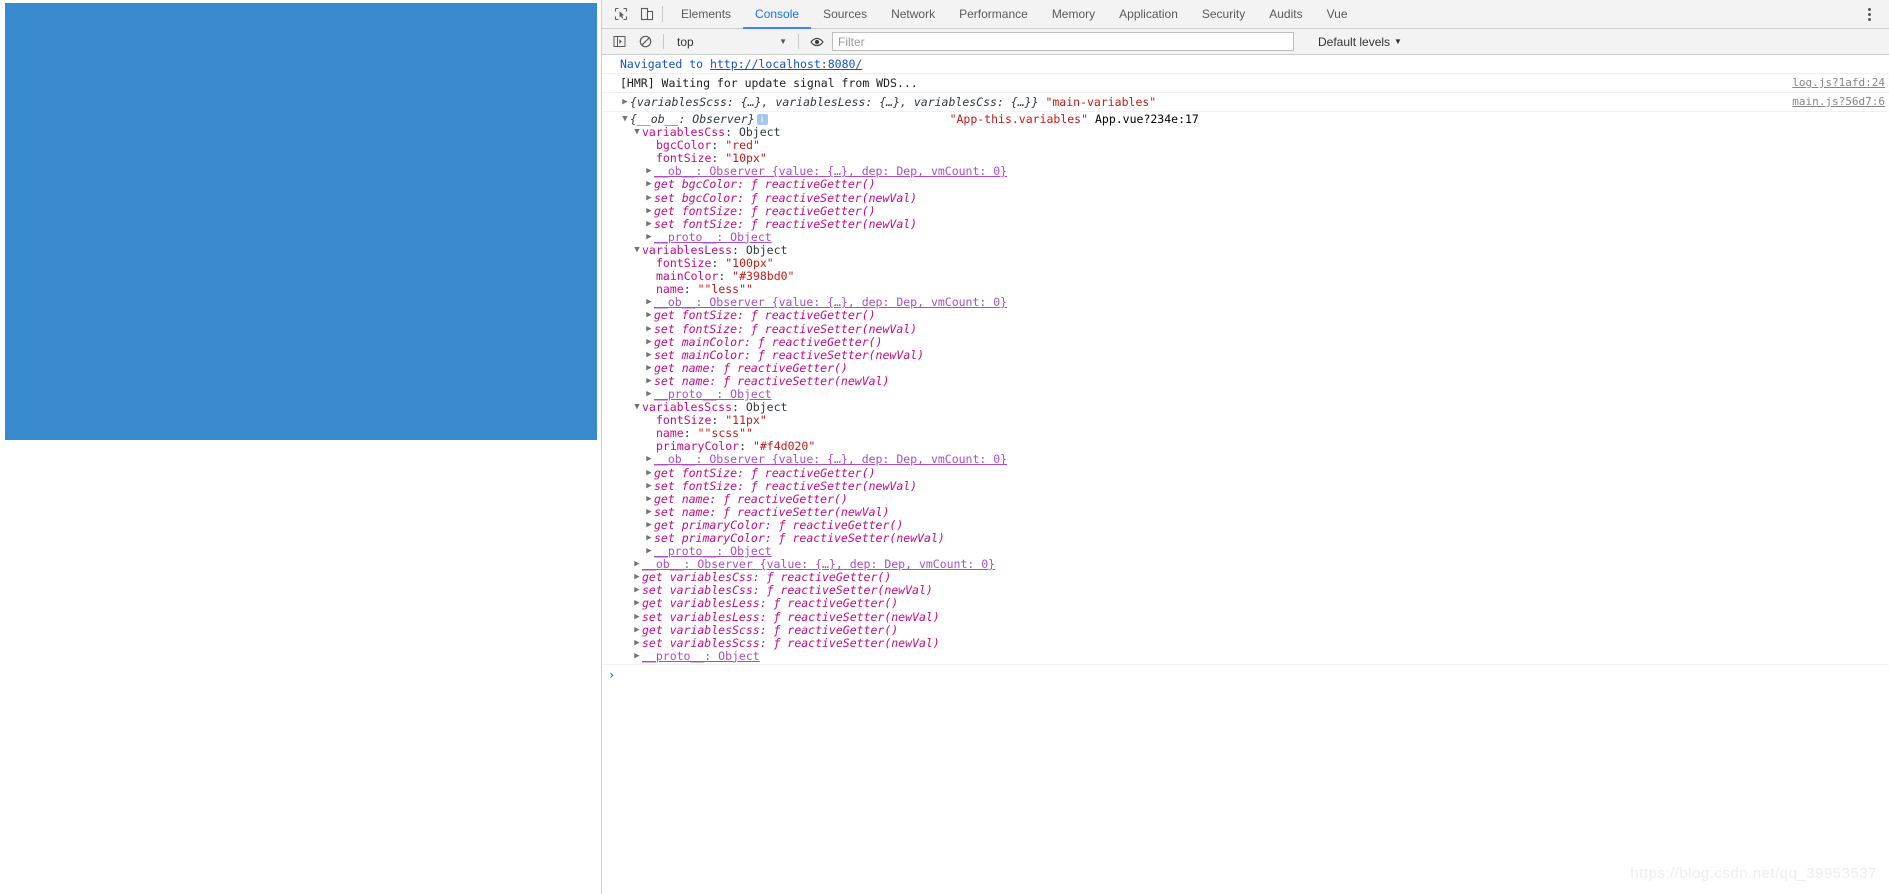 This screenshot has width=1889, height=894. I want to click on group-type-variablesless: Object, so click(766, 249).